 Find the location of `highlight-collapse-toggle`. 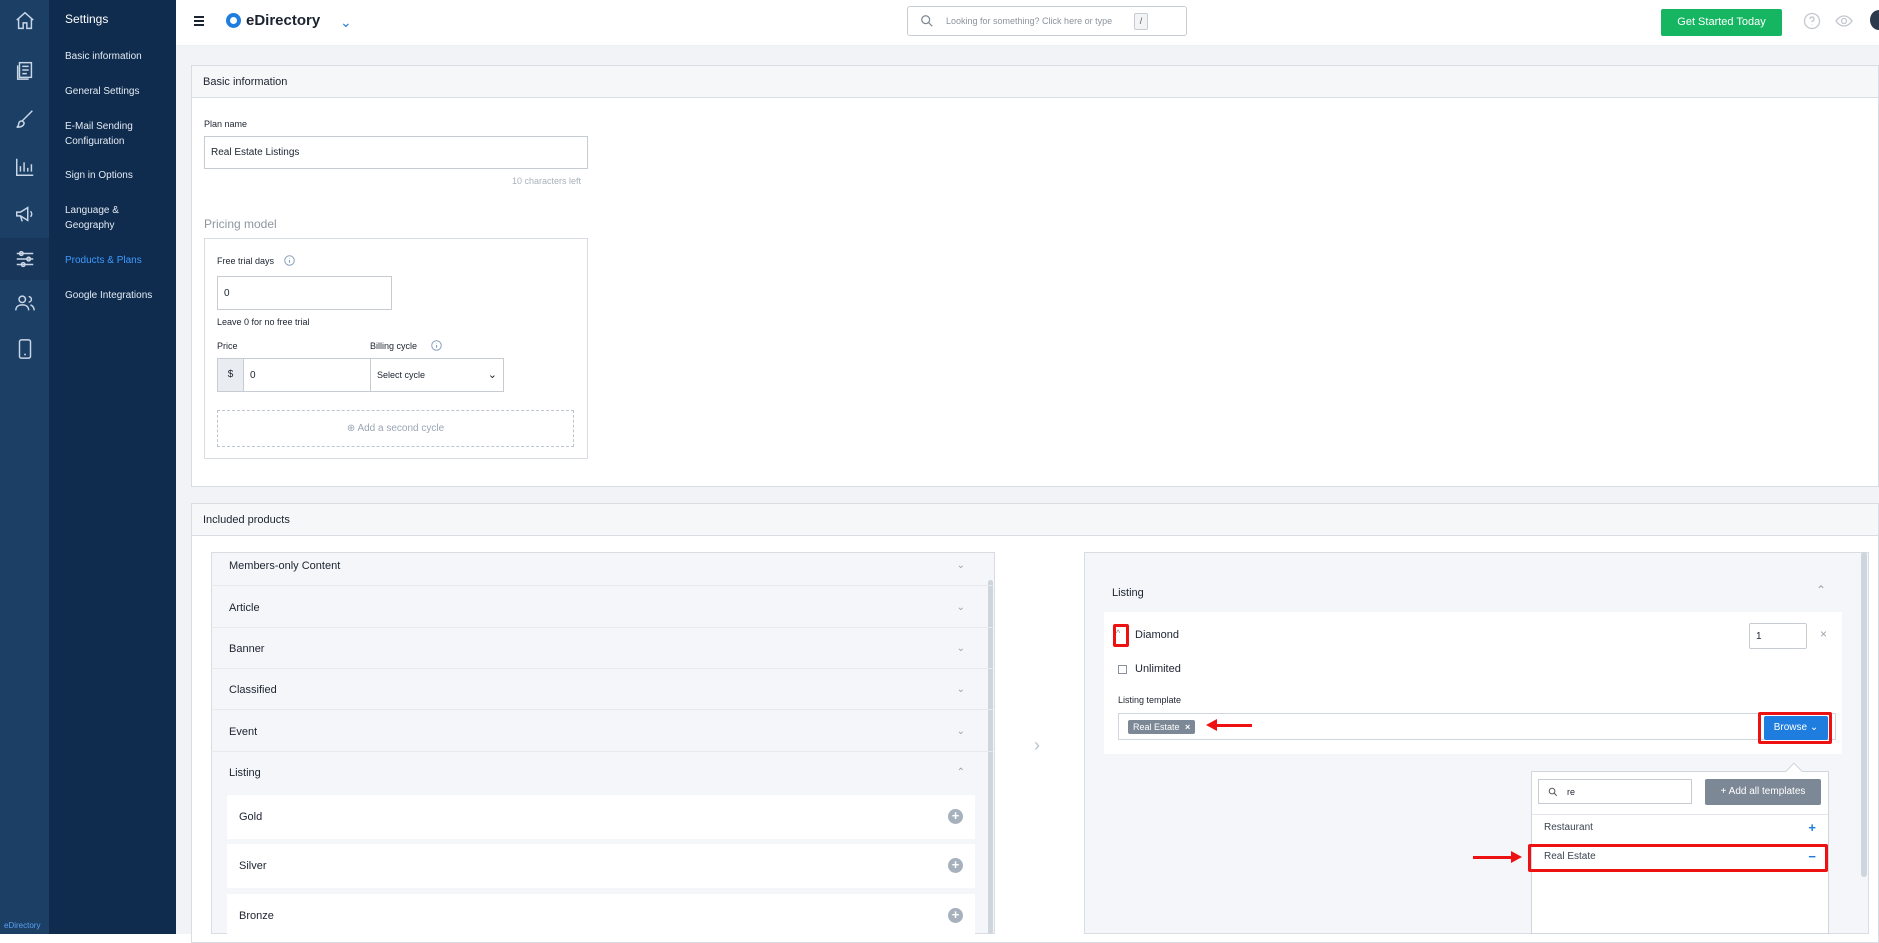

highlight-collapse-toggle is located at coordinates (1121, 635).